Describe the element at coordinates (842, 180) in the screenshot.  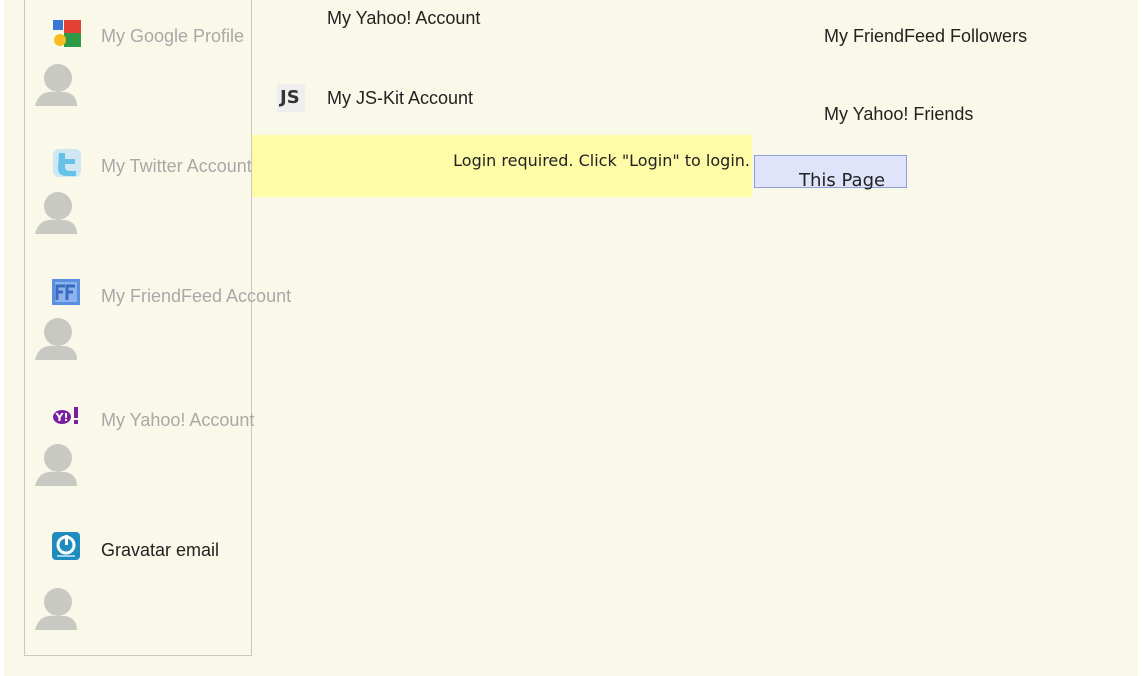
I see `this-page-label: This Page` at that location.